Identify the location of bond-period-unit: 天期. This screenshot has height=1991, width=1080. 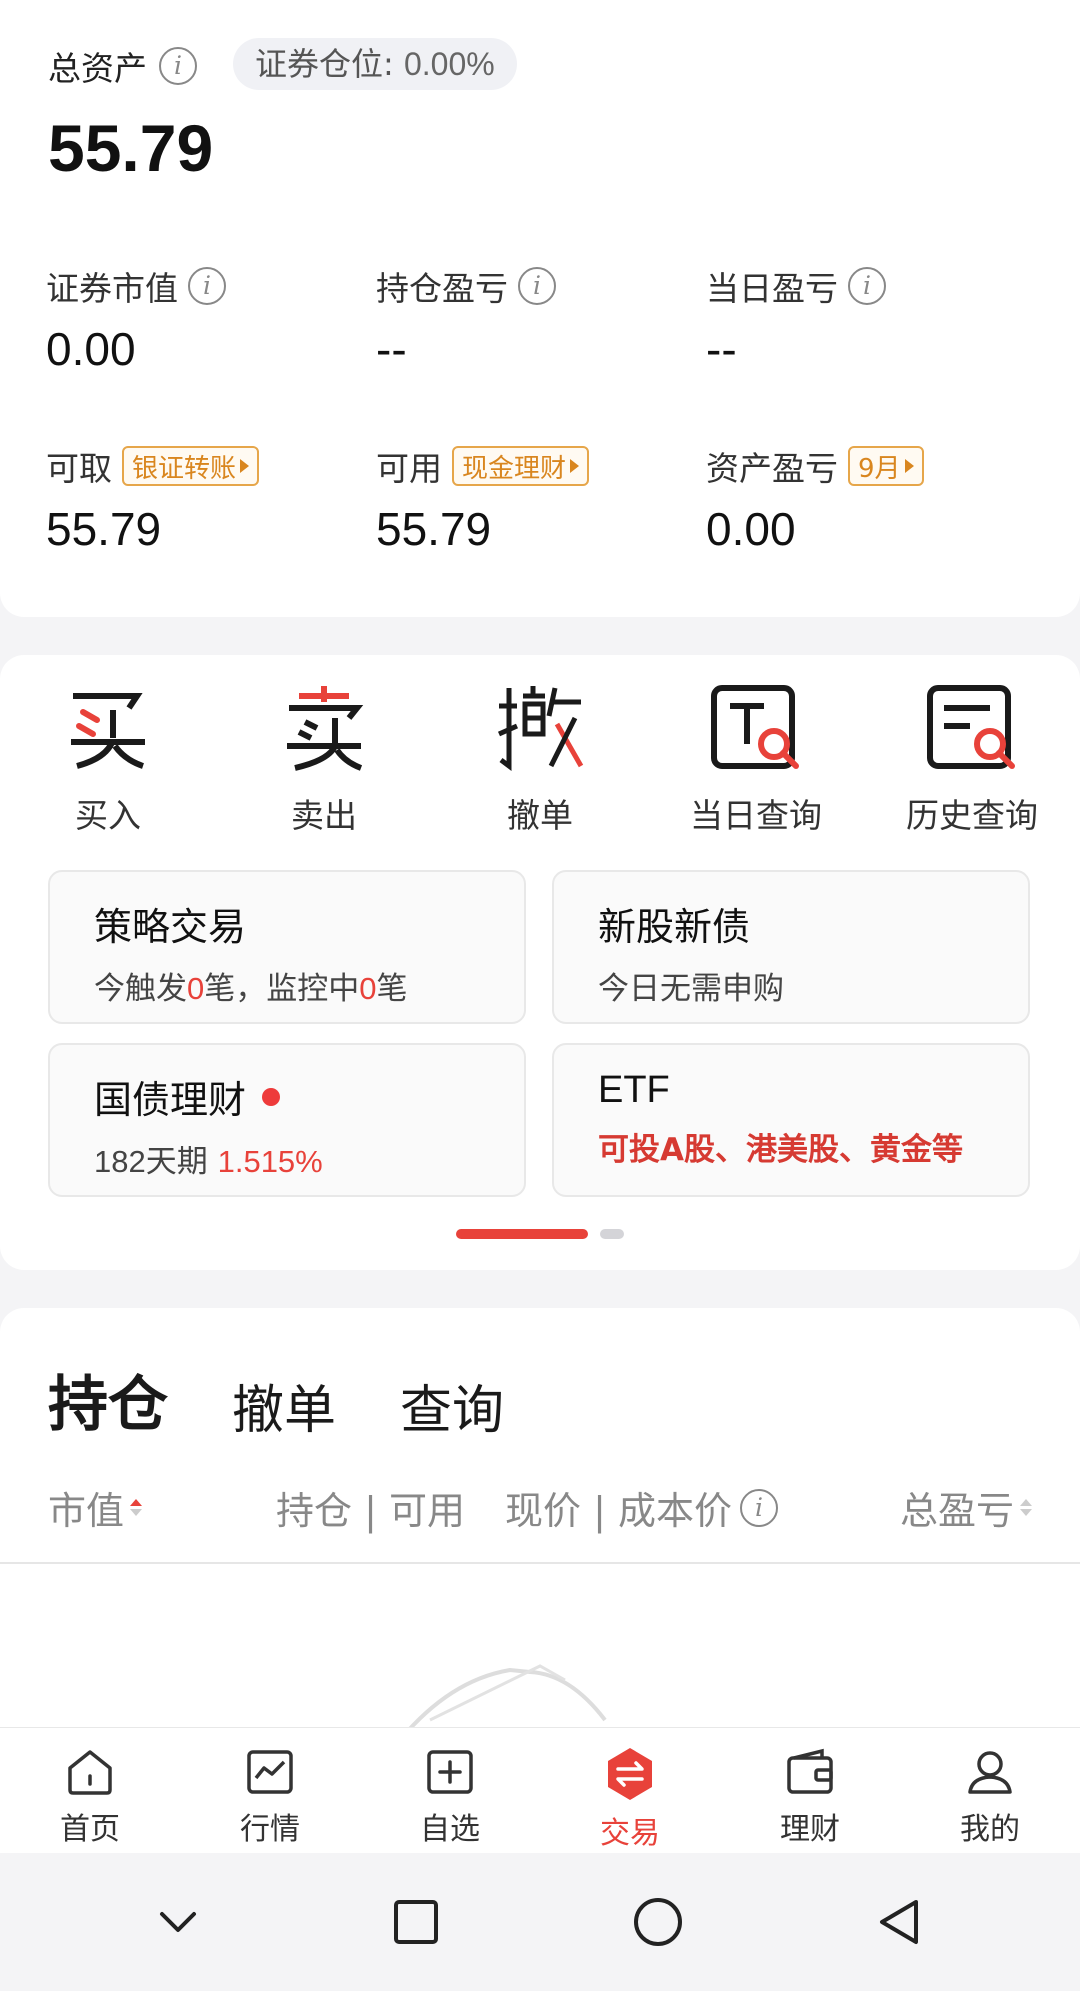
(176, 1162).